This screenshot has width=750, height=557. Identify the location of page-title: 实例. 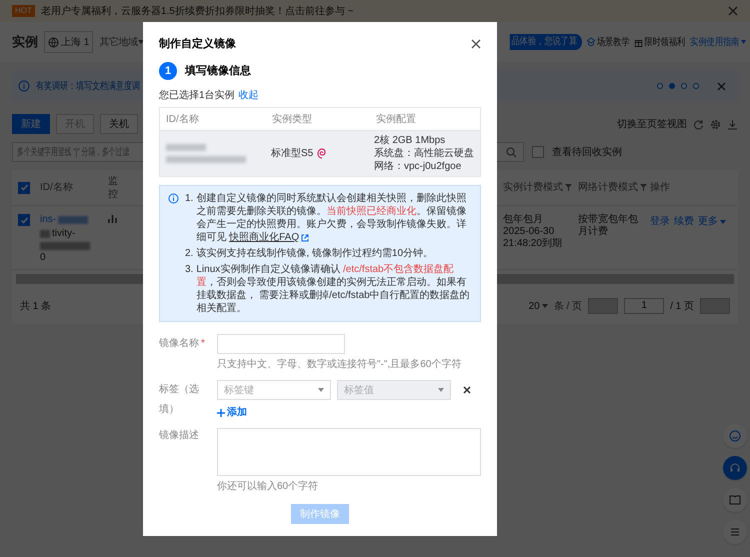
(25, 42).